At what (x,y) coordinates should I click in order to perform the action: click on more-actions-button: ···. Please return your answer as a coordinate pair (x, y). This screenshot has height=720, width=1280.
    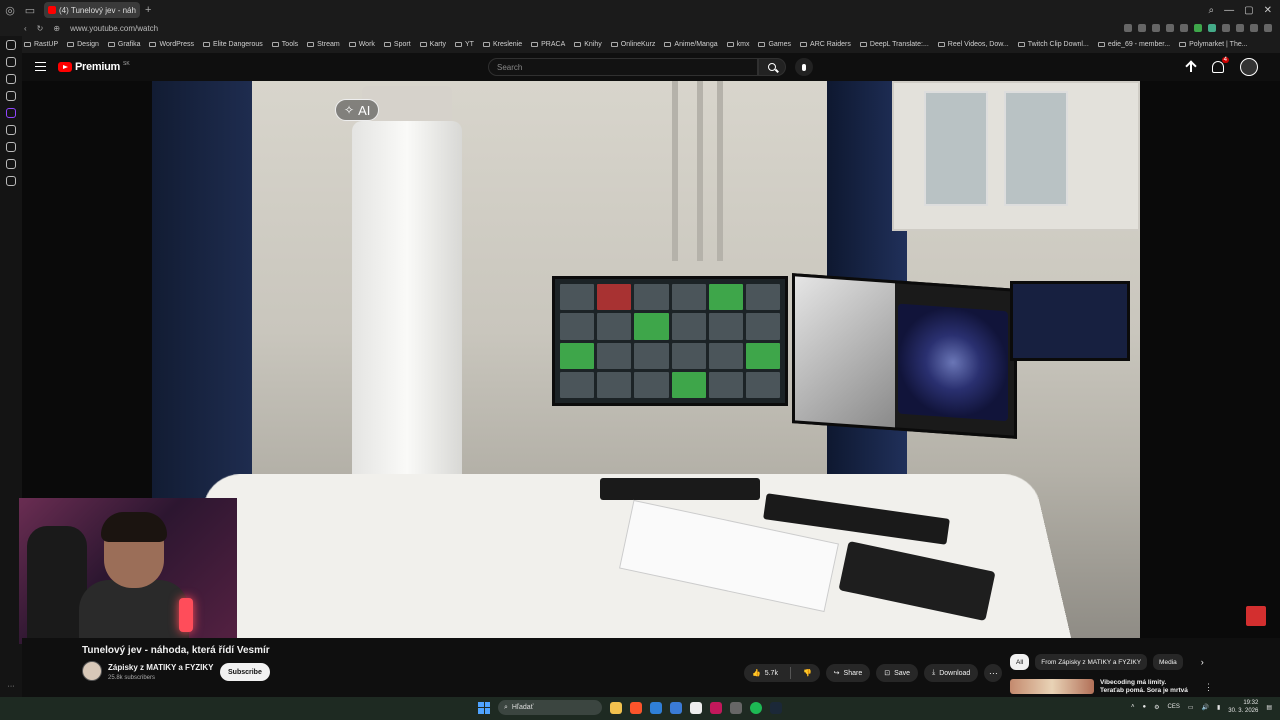
    Looking at the image, I should click on (993, 673).